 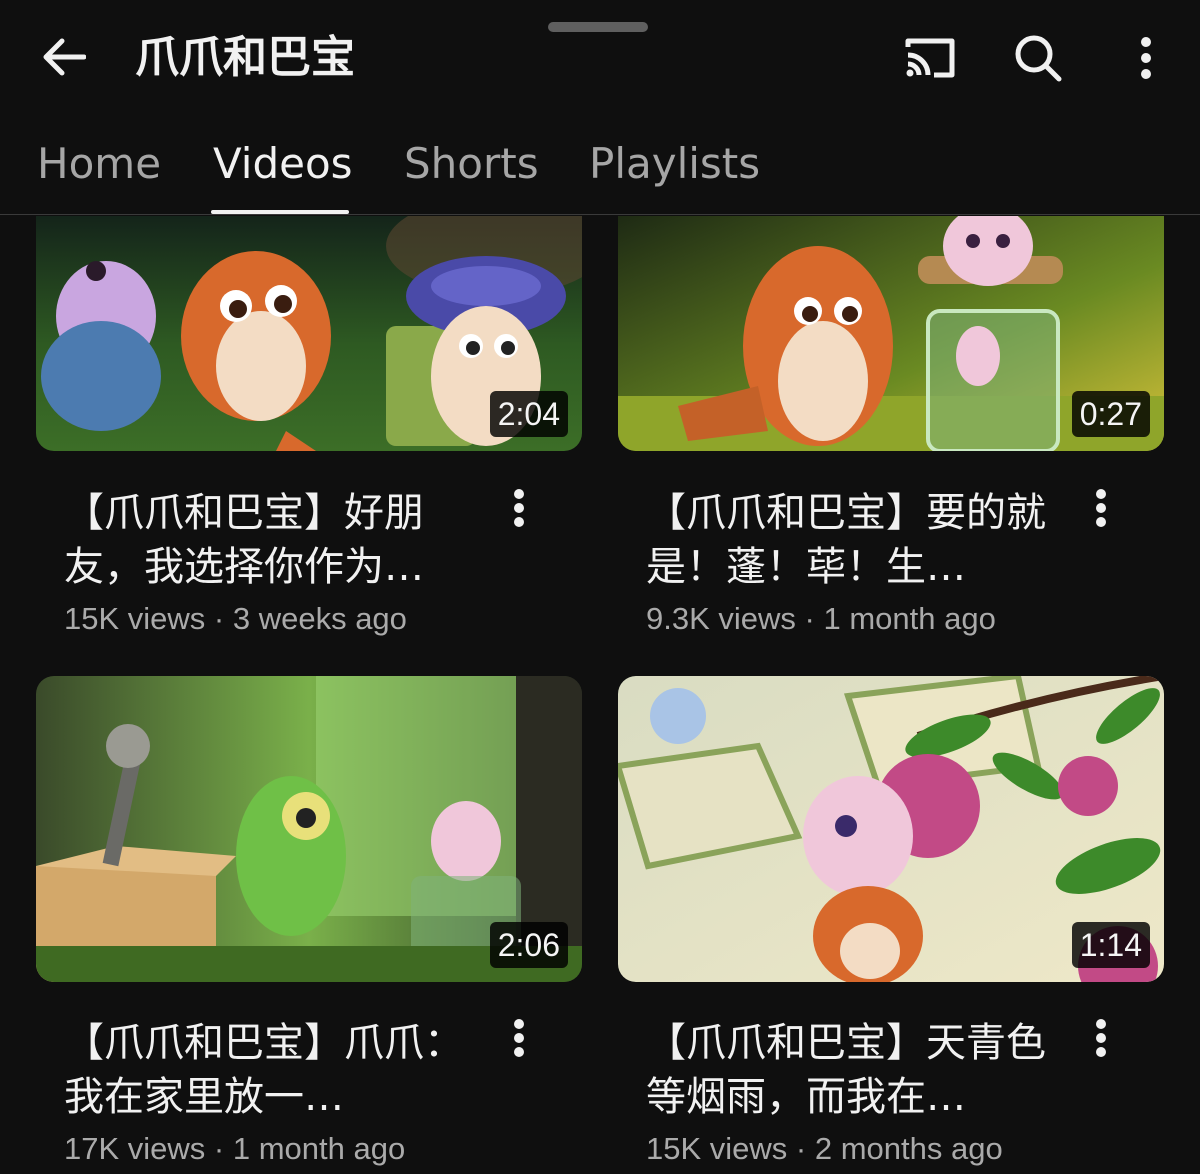 What do you see at coordinates (135, 1148) in the screenshot?
I see `view-count: 17K views` at bounding box center [135, 1148].